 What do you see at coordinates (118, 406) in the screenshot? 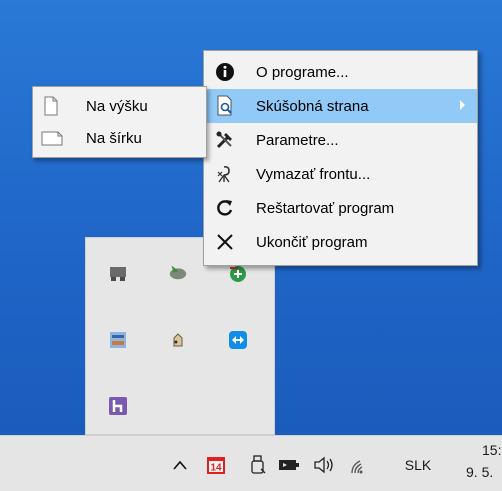
I see `h-app-icon` at bounding box center [118, 406].